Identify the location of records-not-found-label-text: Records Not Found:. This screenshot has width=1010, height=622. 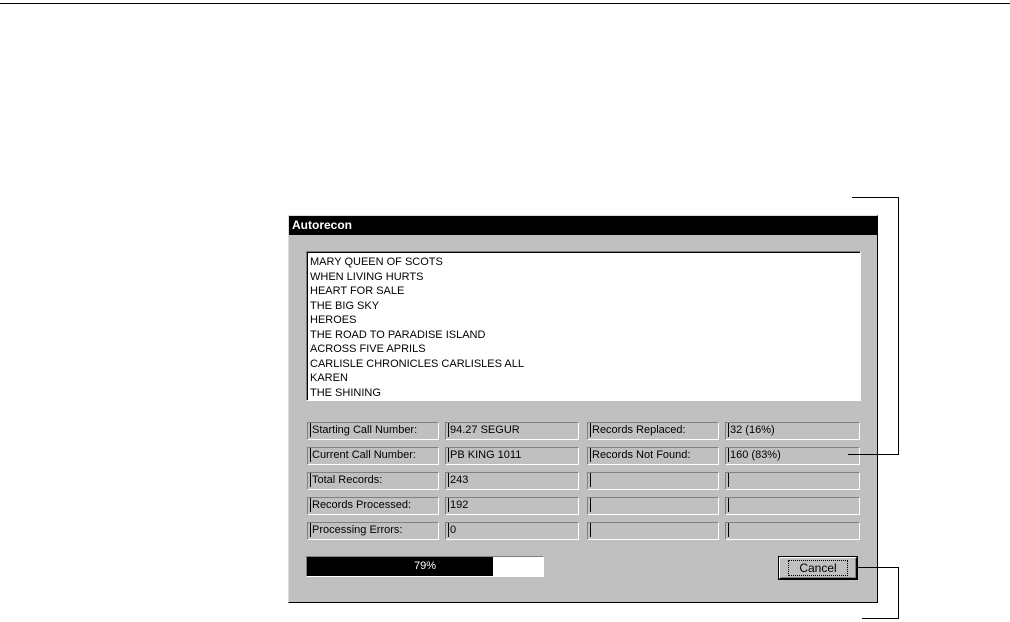
(654, 455).